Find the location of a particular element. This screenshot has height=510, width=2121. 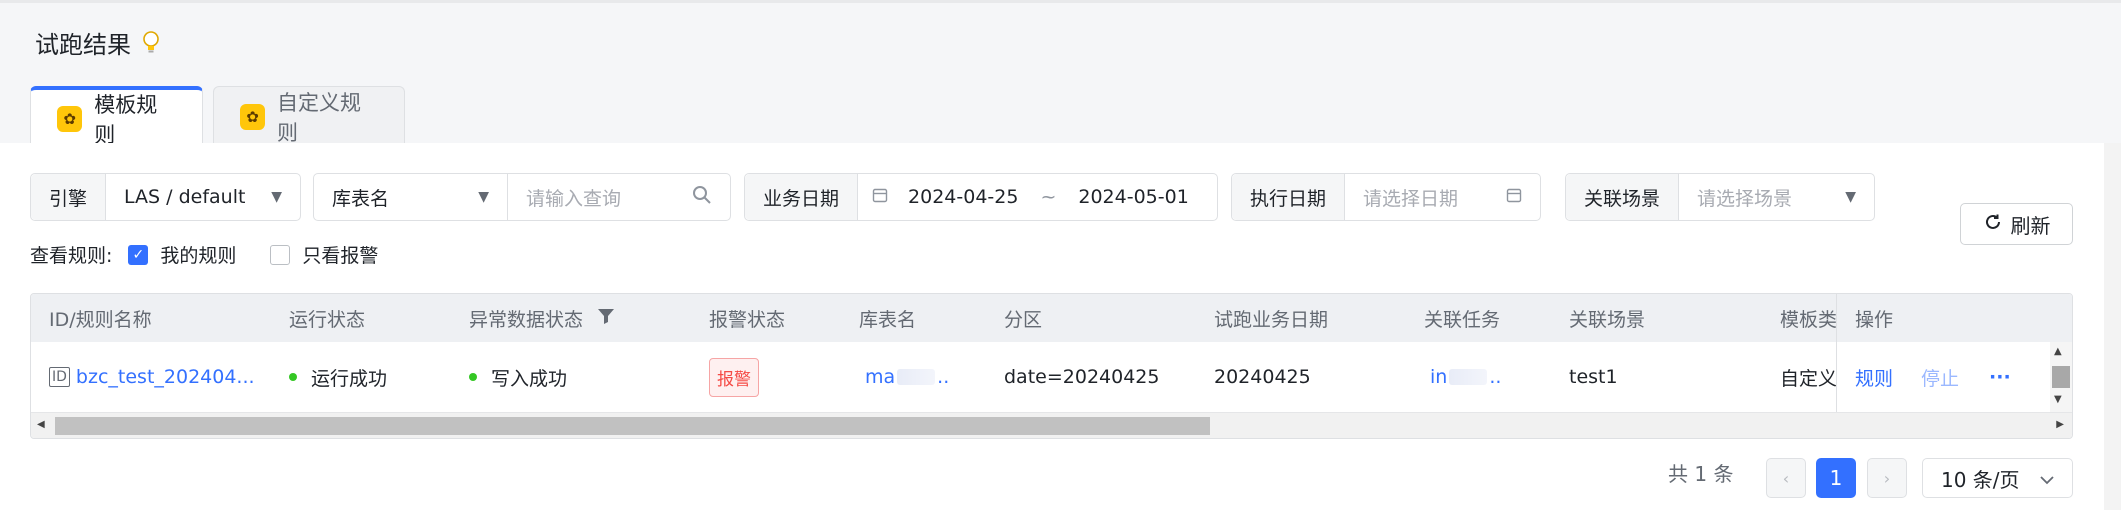

linked-task-cell: in.. is located at coordinates (1465, 377).